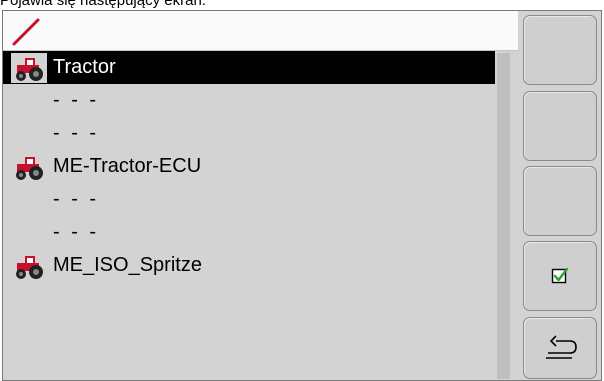  I want to click on checkbox-checked-icon, so click(560, 275).